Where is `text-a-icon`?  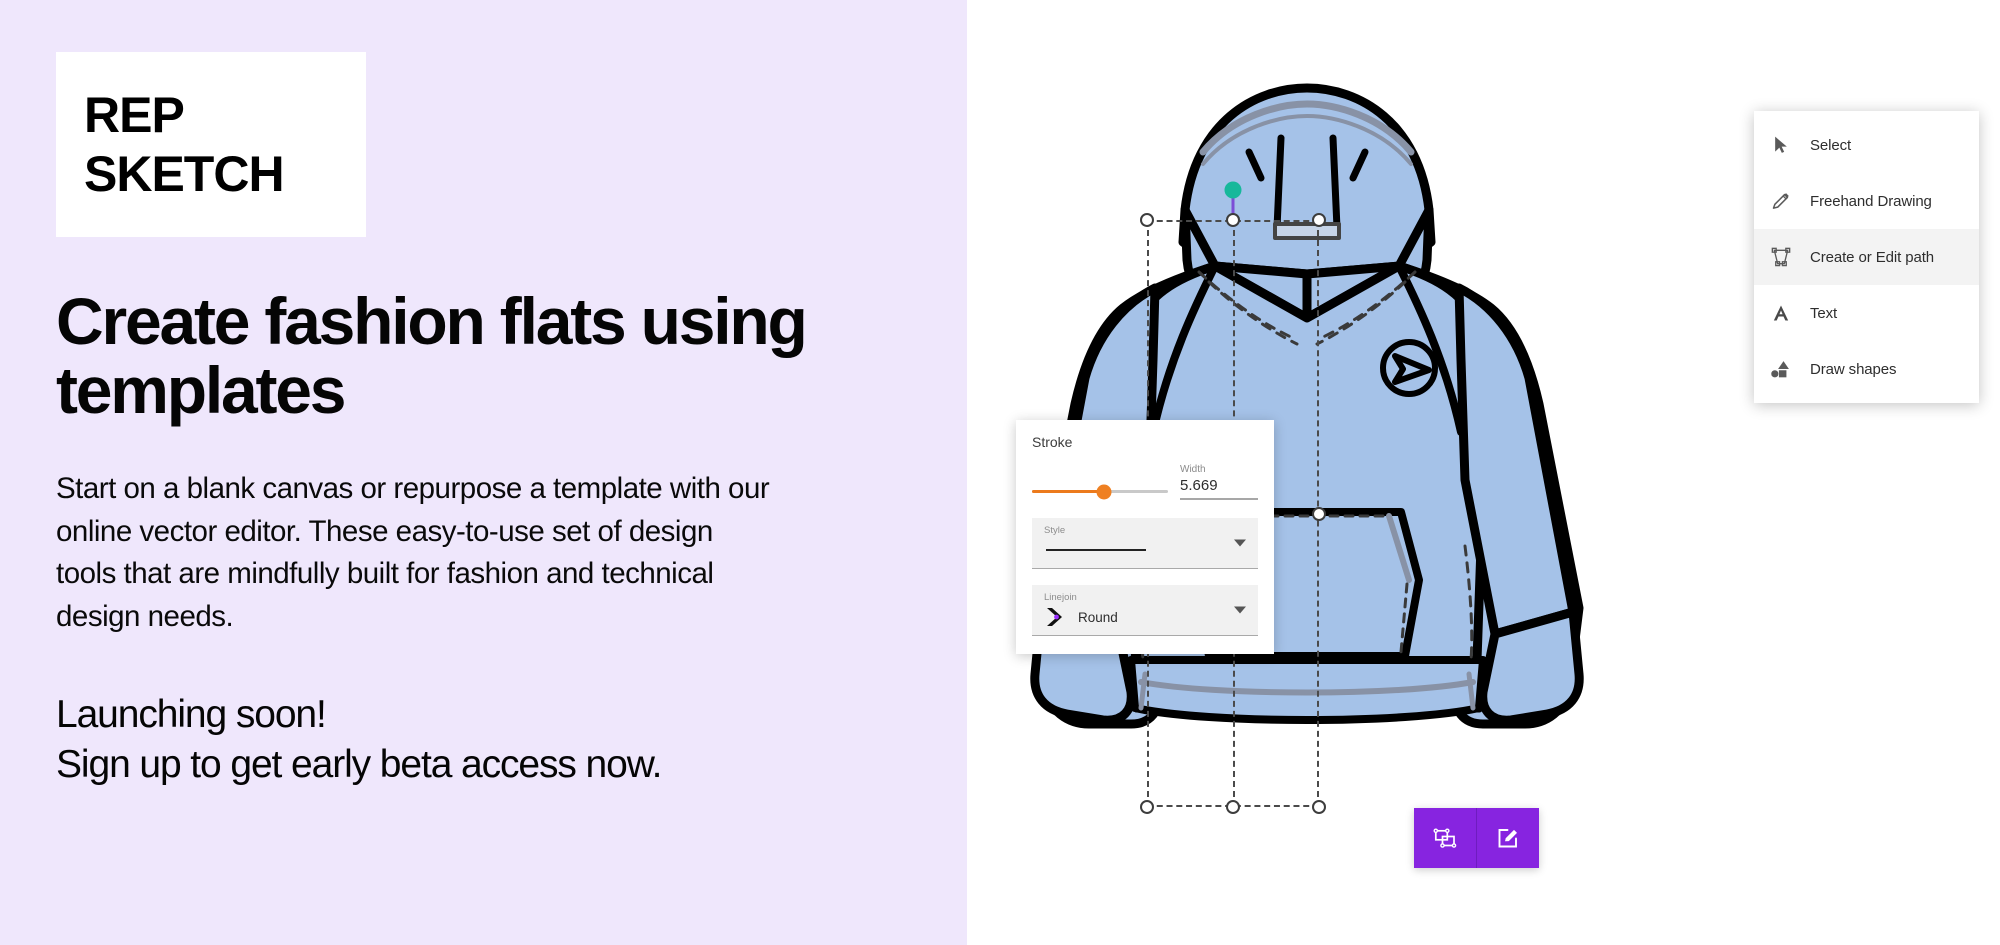 text-a-icon is located at coordinates (1781, 313).